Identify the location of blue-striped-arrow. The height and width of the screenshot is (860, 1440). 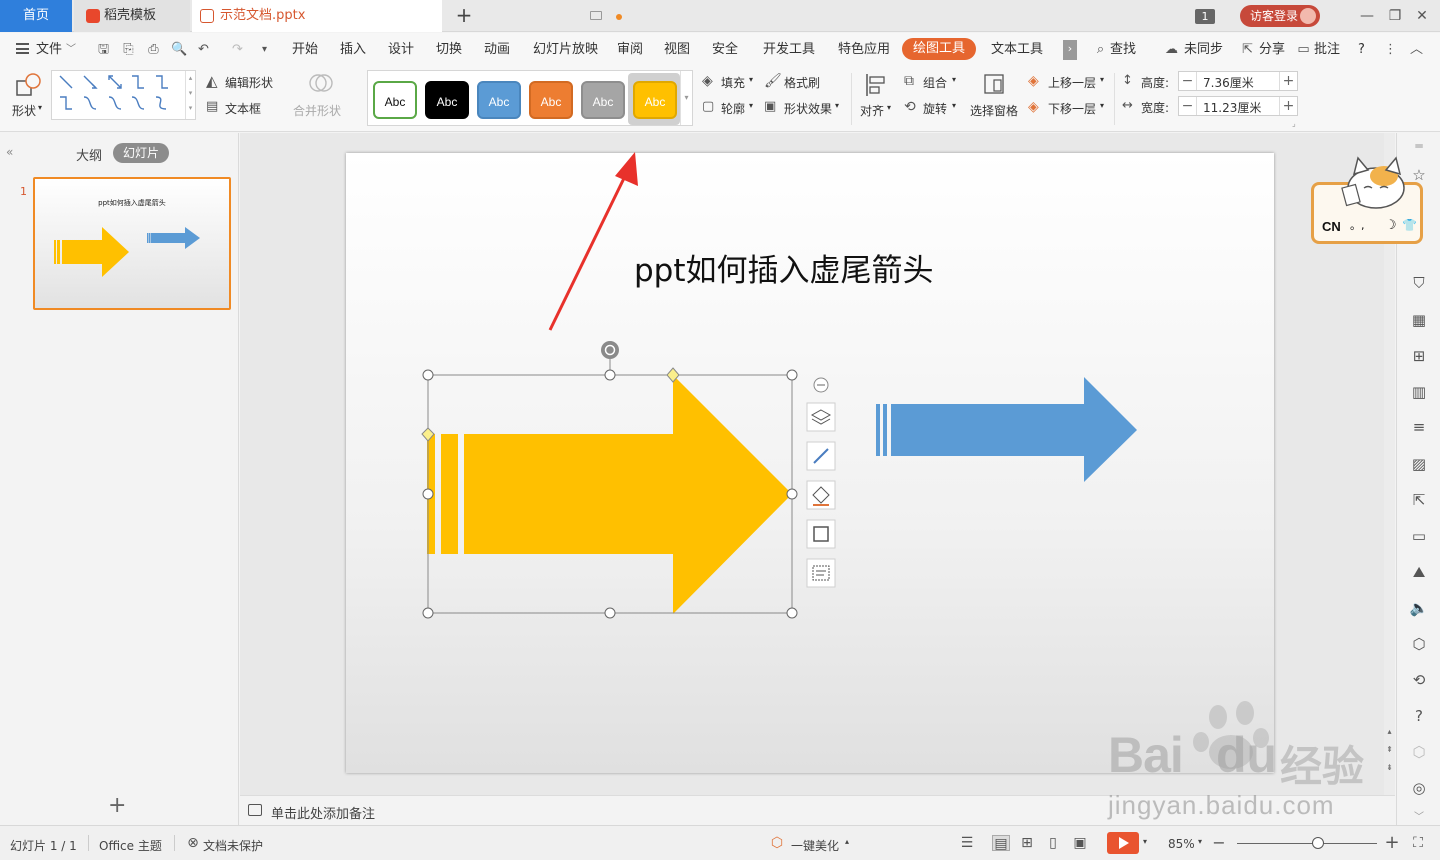
(1006, 429).